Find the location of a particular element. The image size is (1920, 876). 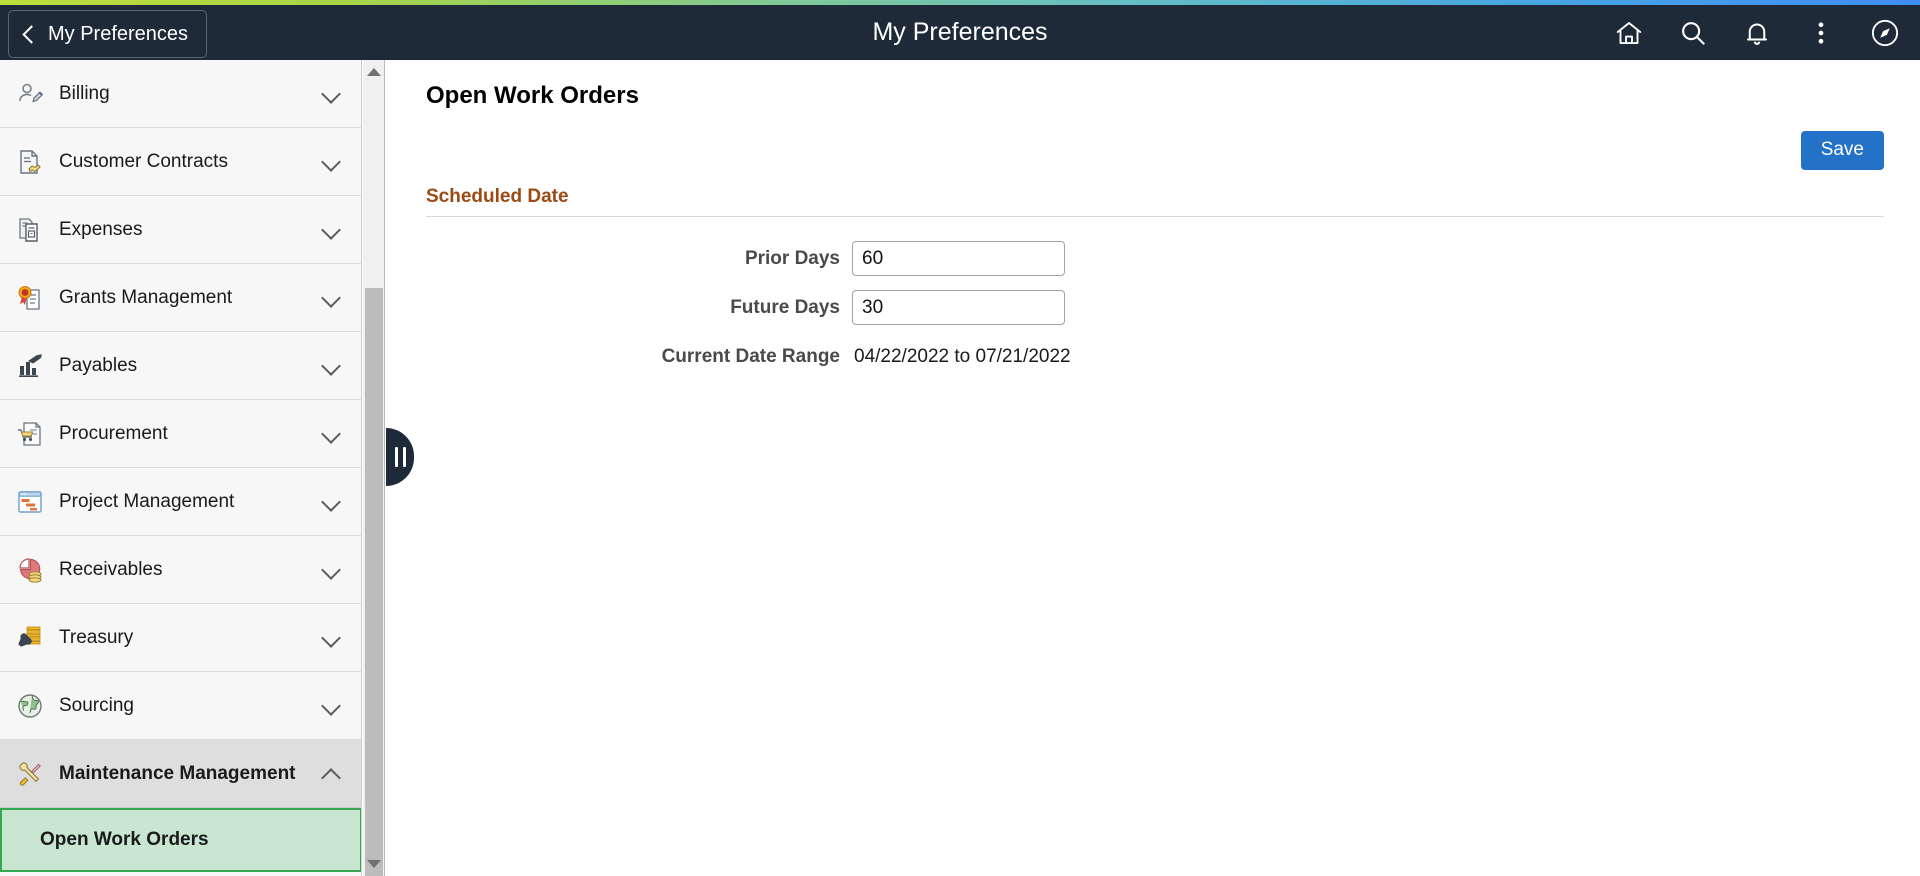

header-icon-group is located at coordinates (1757, 32).